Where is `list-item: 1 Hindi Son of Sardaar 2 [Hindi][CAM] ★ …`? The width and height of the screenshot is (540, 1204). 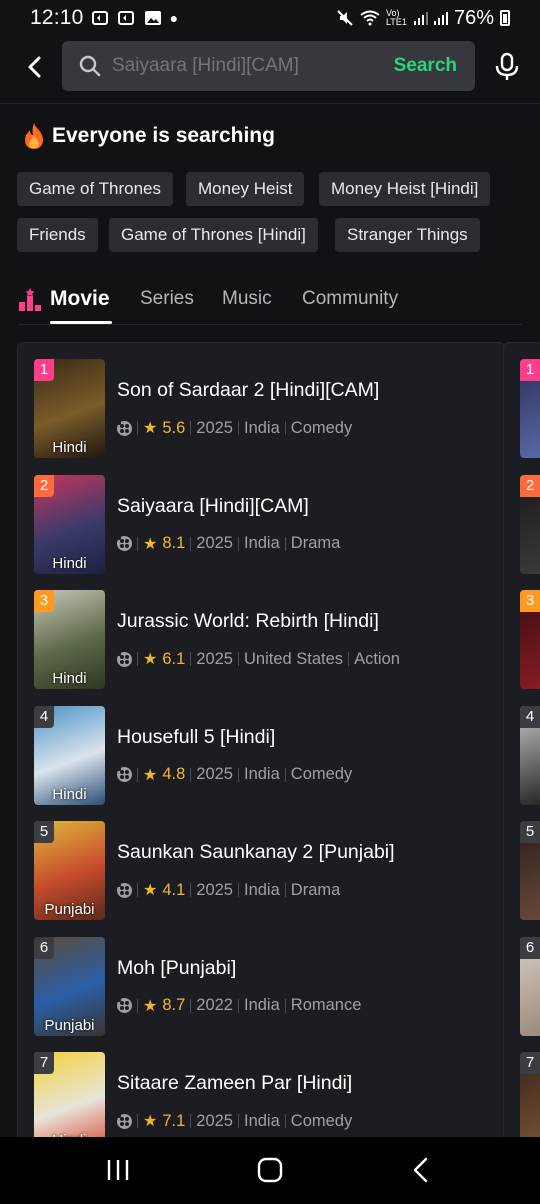
list-item: 1 Hindi Son of Sardaar 2 [Hindi][CAM] ★ … is located at coordinates (261, 400).